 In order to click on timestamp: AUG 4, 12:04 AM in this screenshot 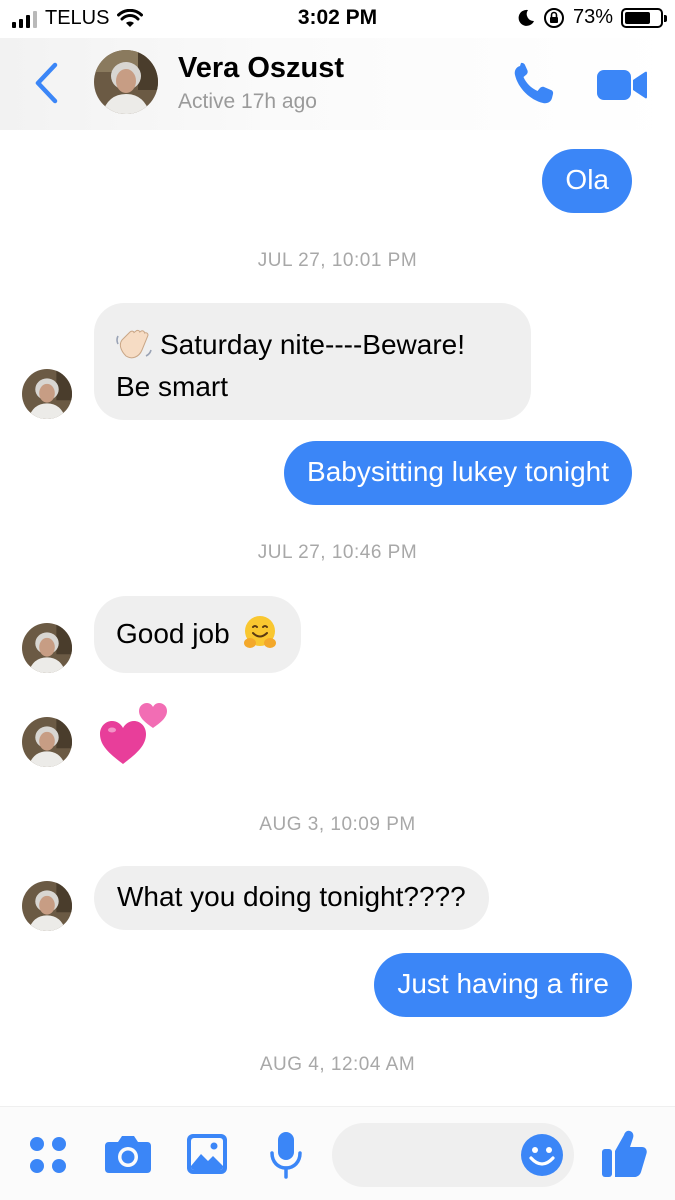, I will do `click(337, 1064)`.